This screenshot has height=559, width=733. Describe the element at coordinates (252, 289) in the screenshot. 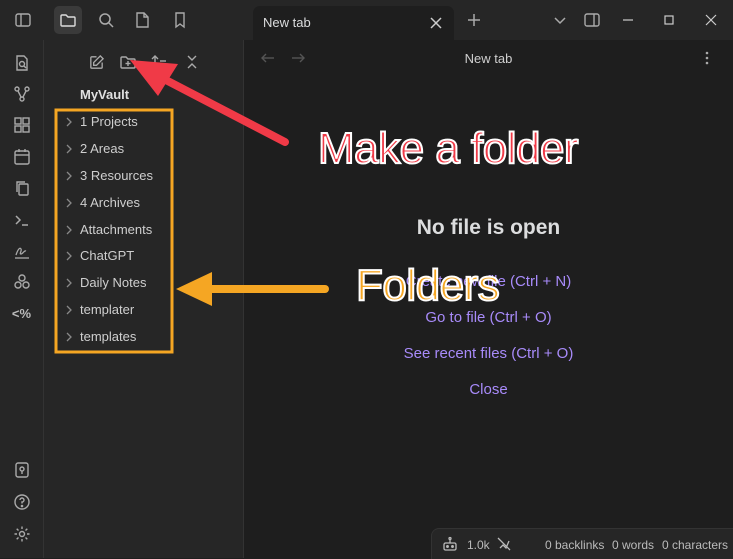

I see `orange-arrow` at that location.